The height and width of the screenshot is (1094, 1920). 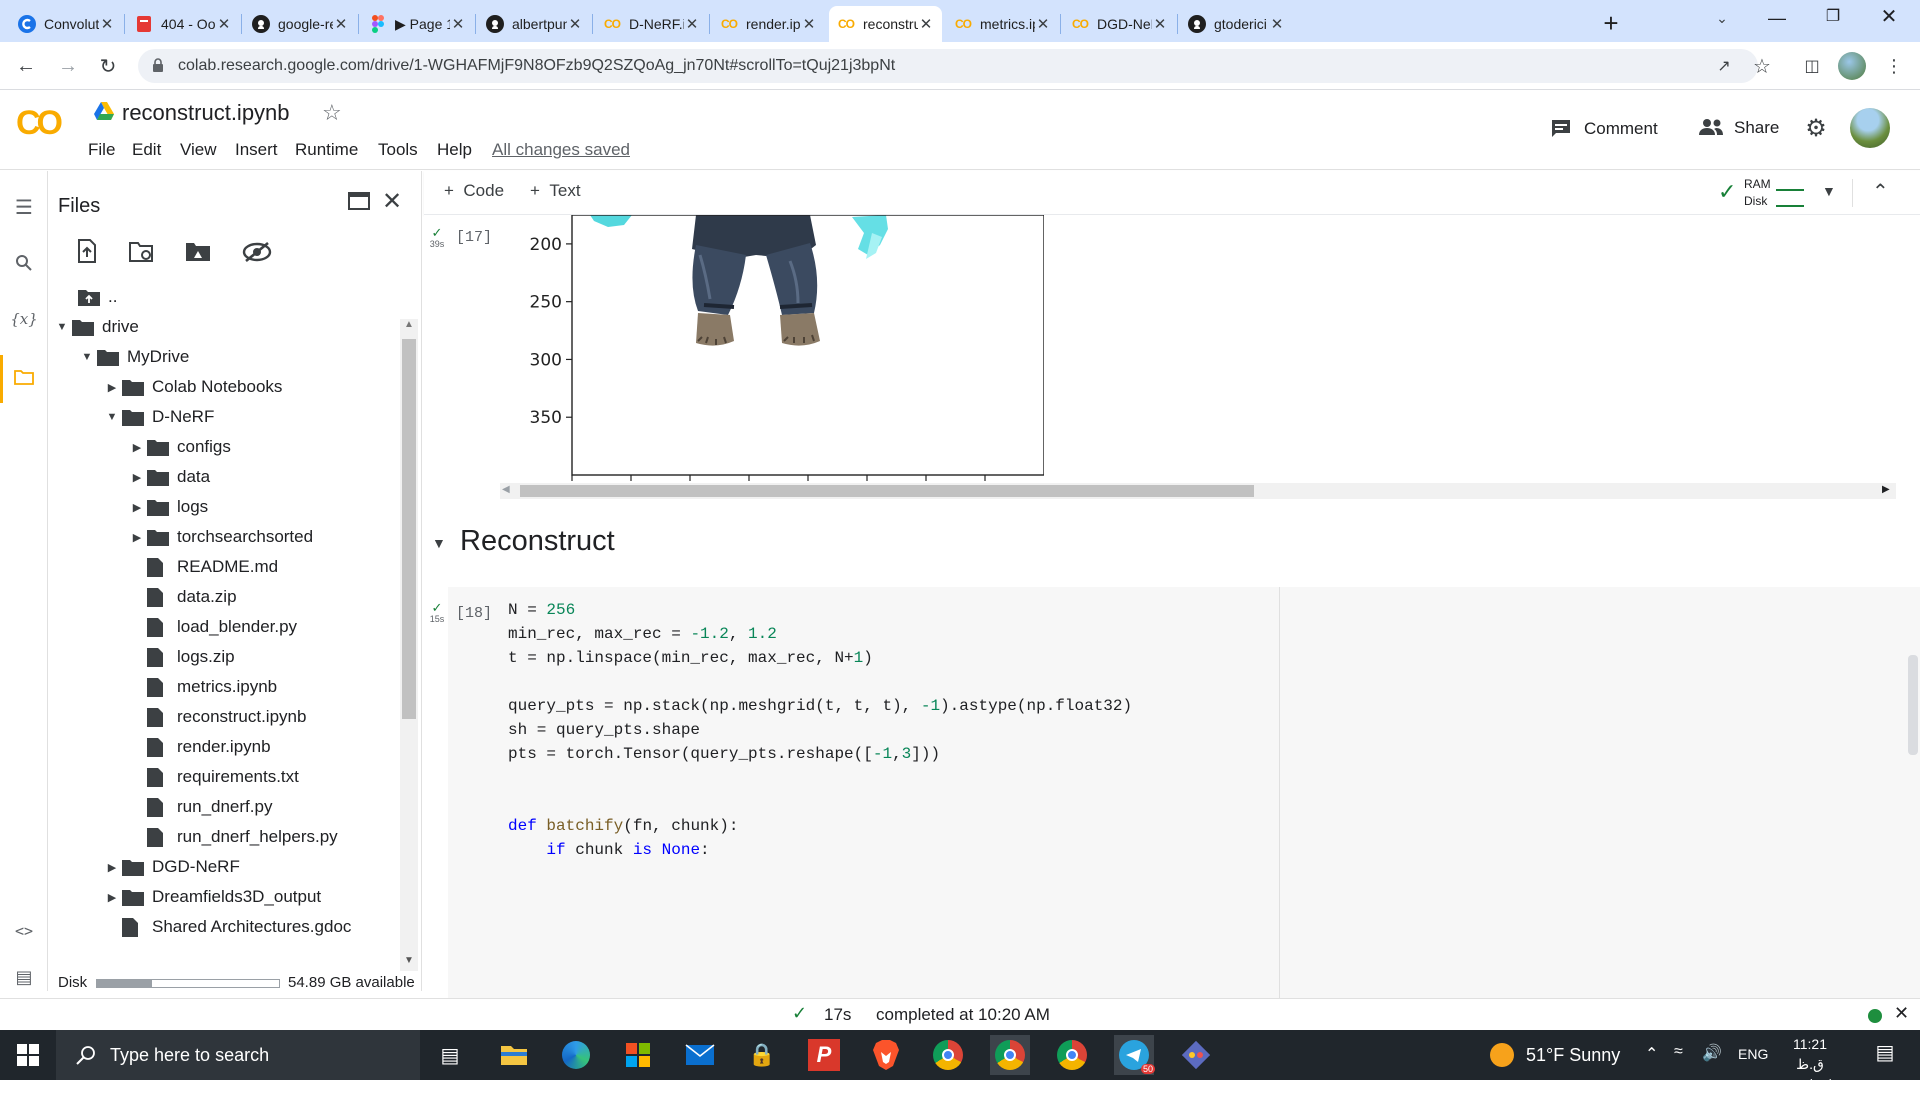 What do you see at coordinates (332, 113) in the screenshot?
I see `star-icon: ☆` at bounding box center [332, 113].